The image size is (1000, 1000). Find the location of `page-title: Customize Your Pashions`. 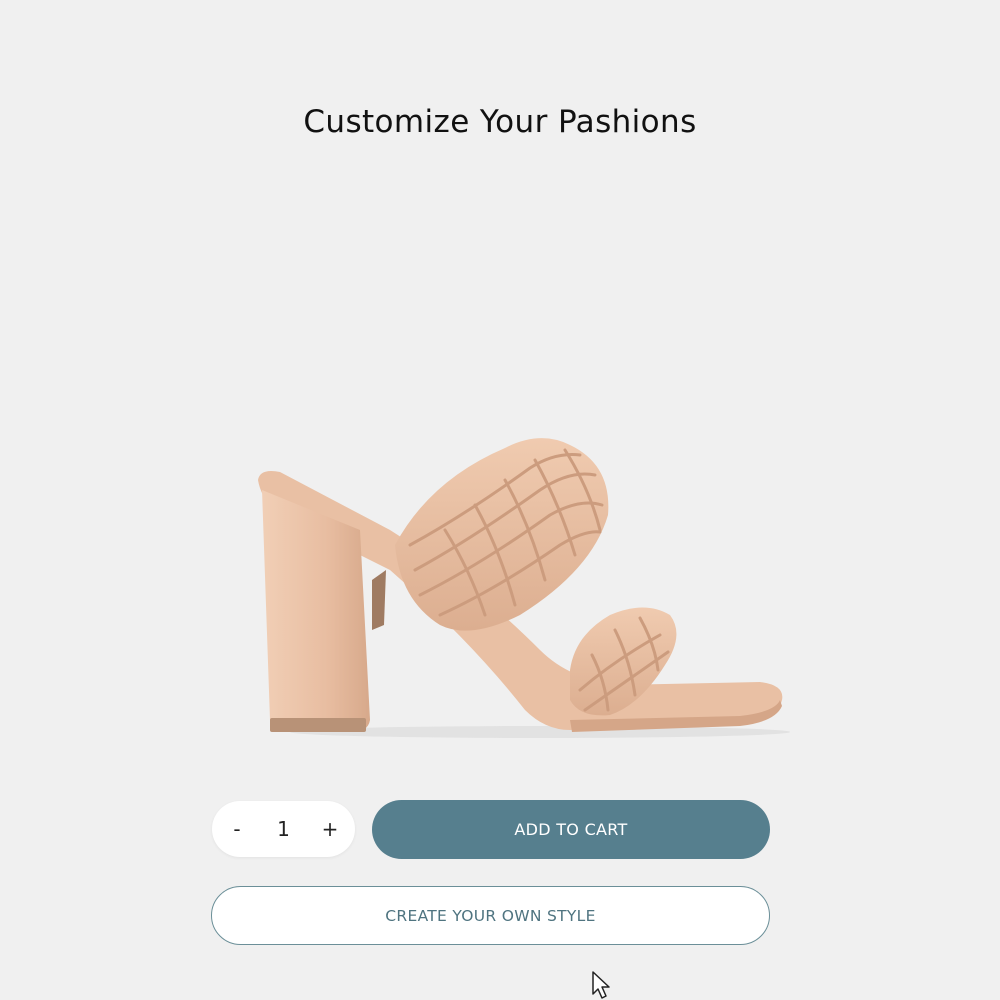

page-title: Customize Your Pashions is located at coordinates (500, 122).